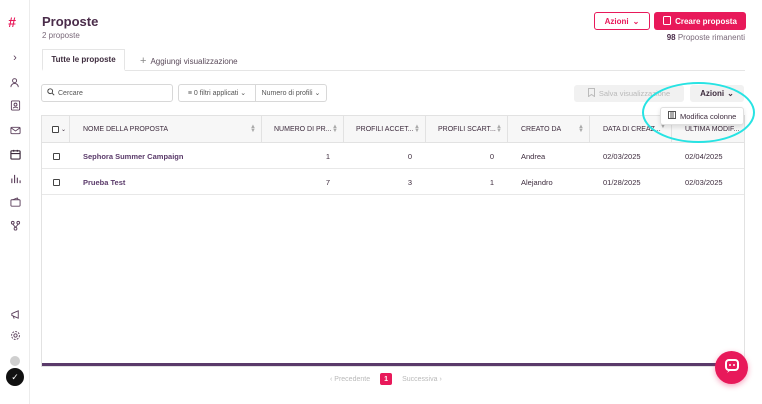 The image size is (762, 404). I want to click on cell-rejected: 0, so click(491, 156).